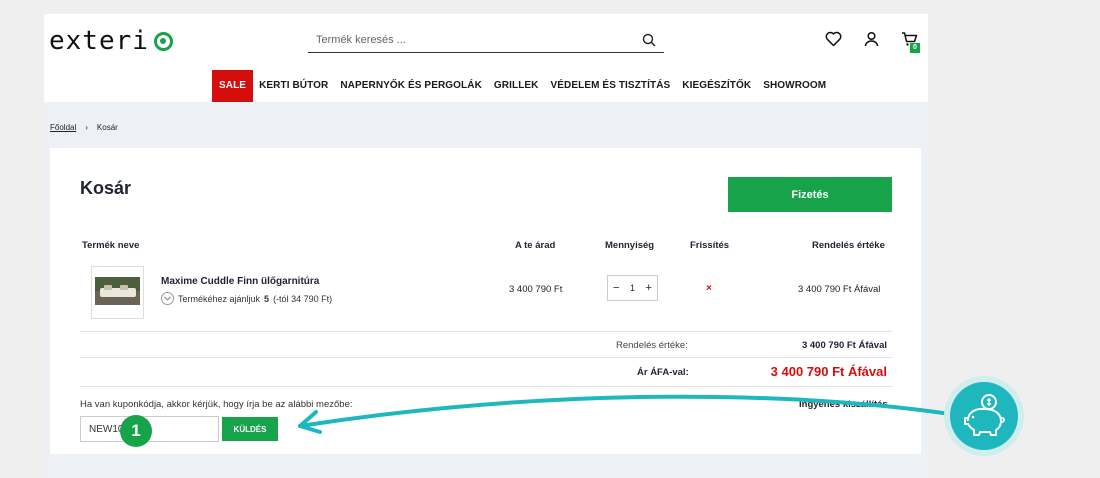 The width and height of the screenshot is (1100, 478). Describe the element at coordinates (709, 288) in the screenshot. I see `remove-item-button: ×` at that location.